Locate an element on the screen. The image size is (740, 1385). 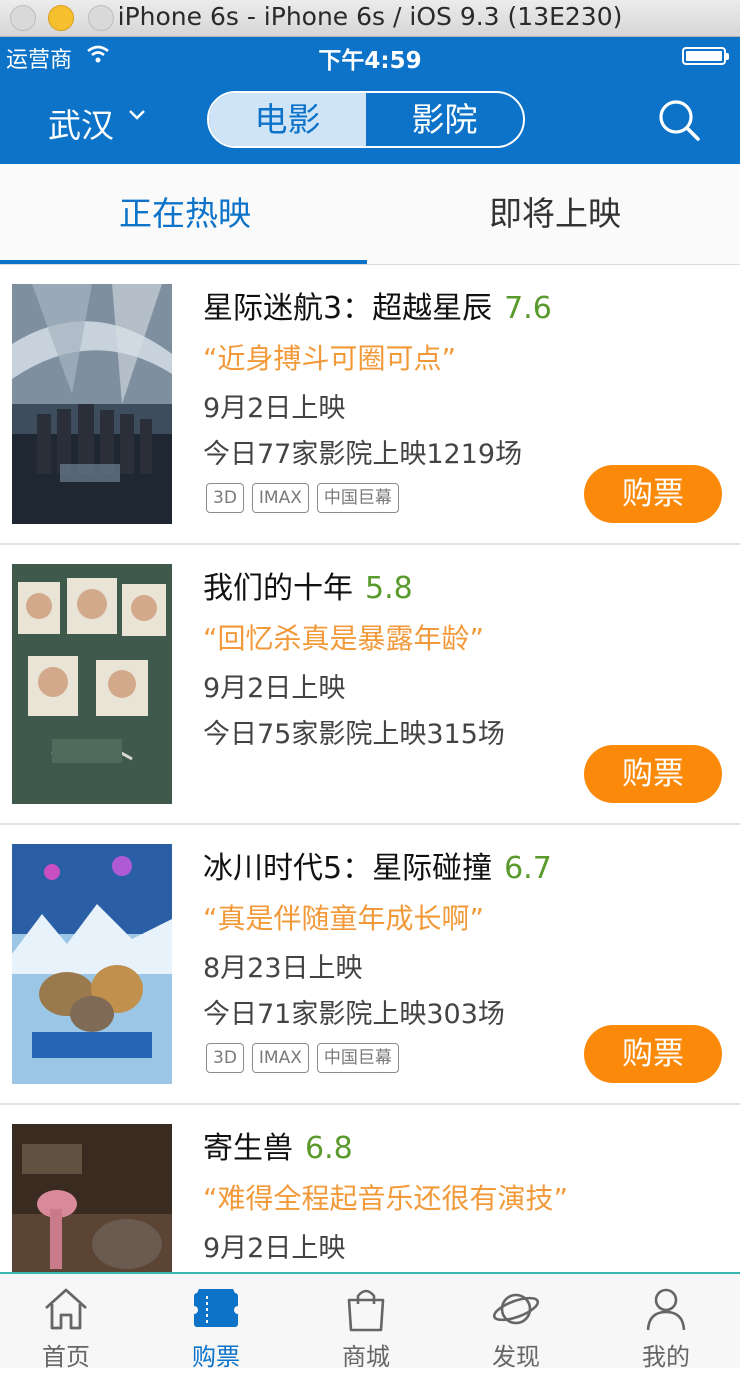
movie-title: 我们的十年 5.8 is located at coordinates (308, 585).